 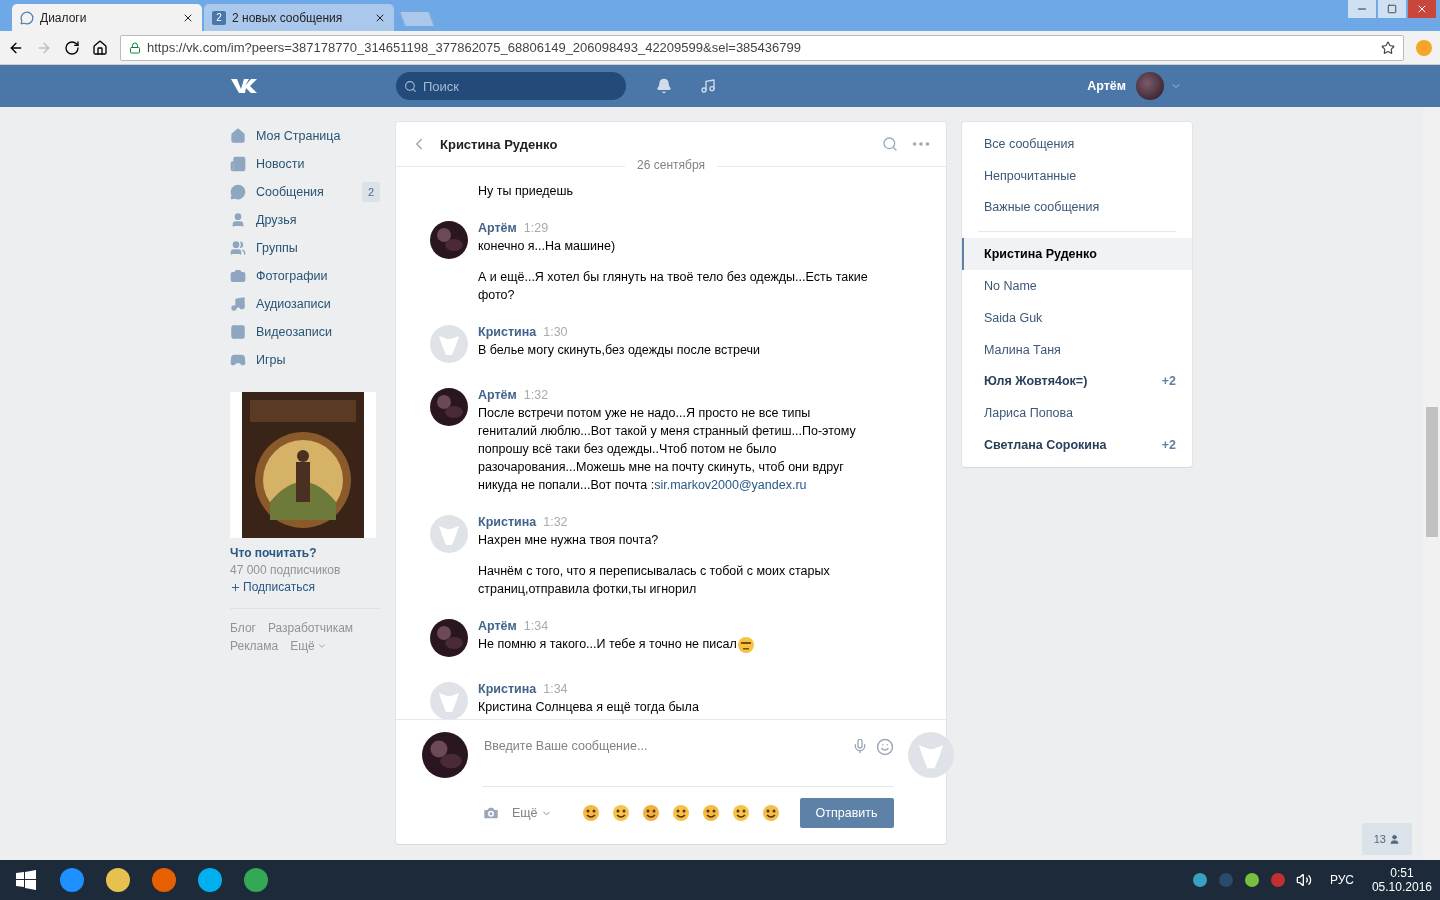 I want to click on search-placeholder: Поиск, so click(x=442, y=86).